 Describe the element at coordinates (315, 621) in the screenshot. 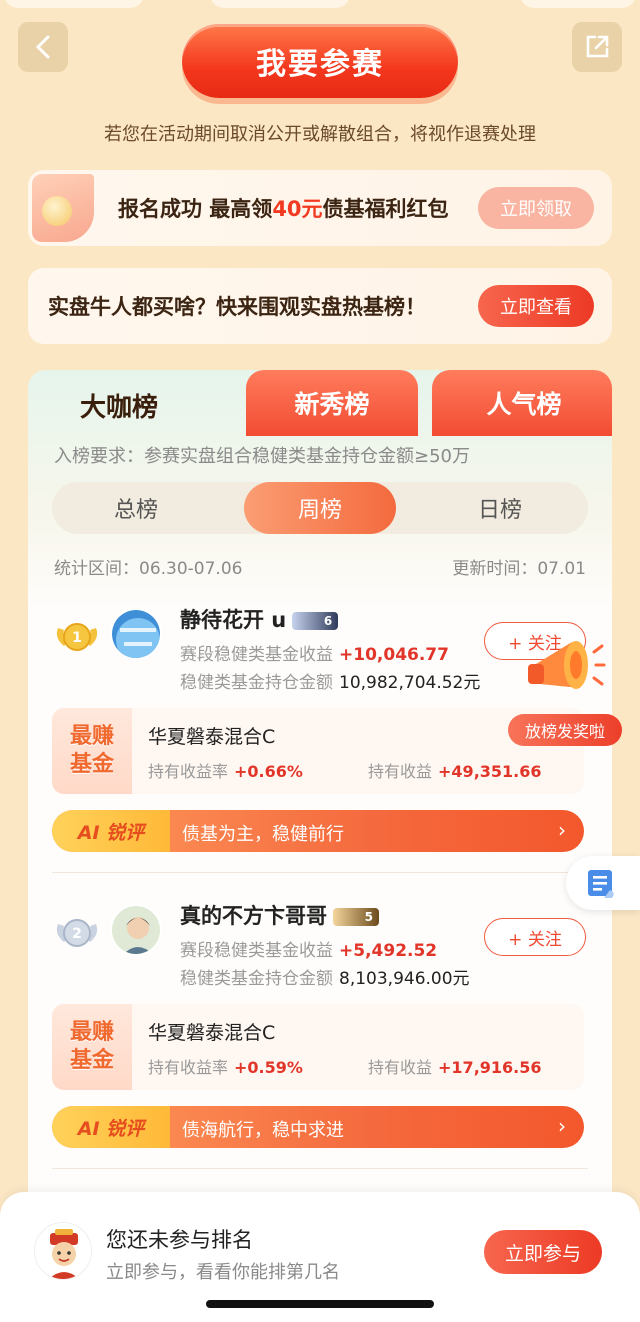

I see `level-badge: 6` at that location.